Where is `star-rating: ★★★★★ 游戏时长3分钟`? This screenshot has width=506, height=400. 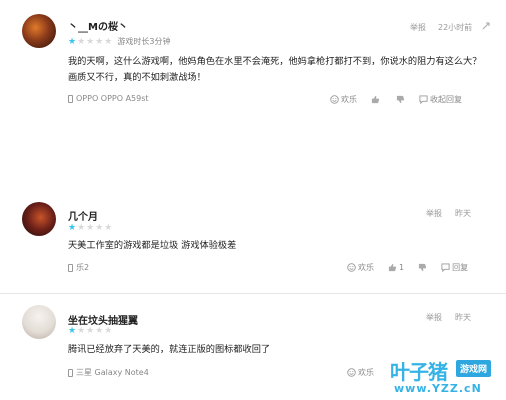 star-rating: ★★★★★ 游戏时长3分钟 is located at coordinates (119, 41).